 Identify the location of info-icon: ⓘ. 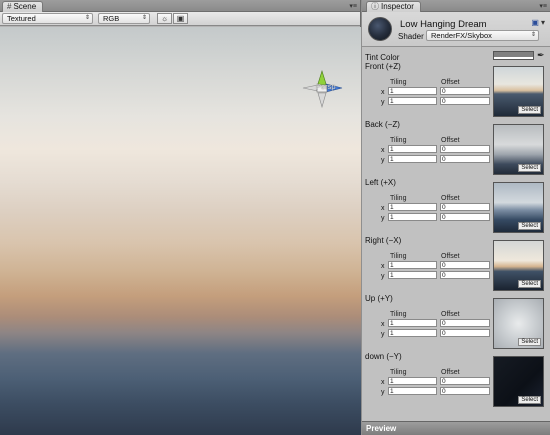
(375, 6).